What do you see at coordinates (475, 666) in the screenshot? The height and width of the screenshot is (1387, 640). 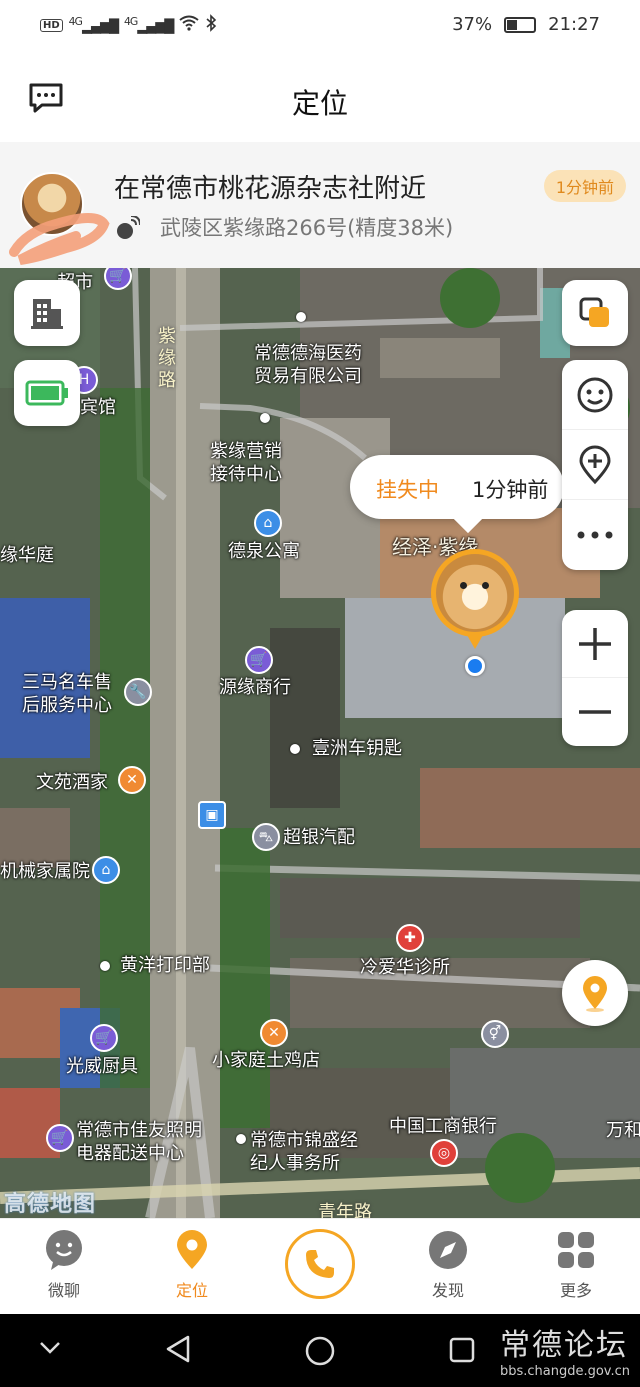 I see `current-location-dot` at bounding box center [475, 666].